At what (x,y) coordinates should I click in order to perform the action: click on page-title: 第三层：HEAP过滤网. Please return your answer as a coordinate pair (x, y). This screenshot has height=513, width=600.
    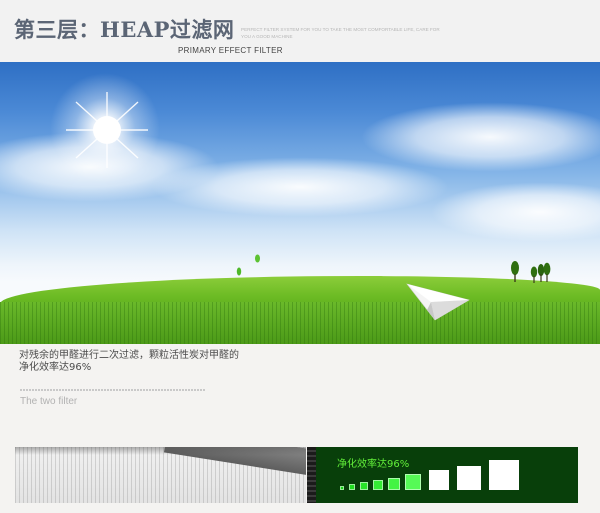
    Looking at the image, I should click on (124, 29).